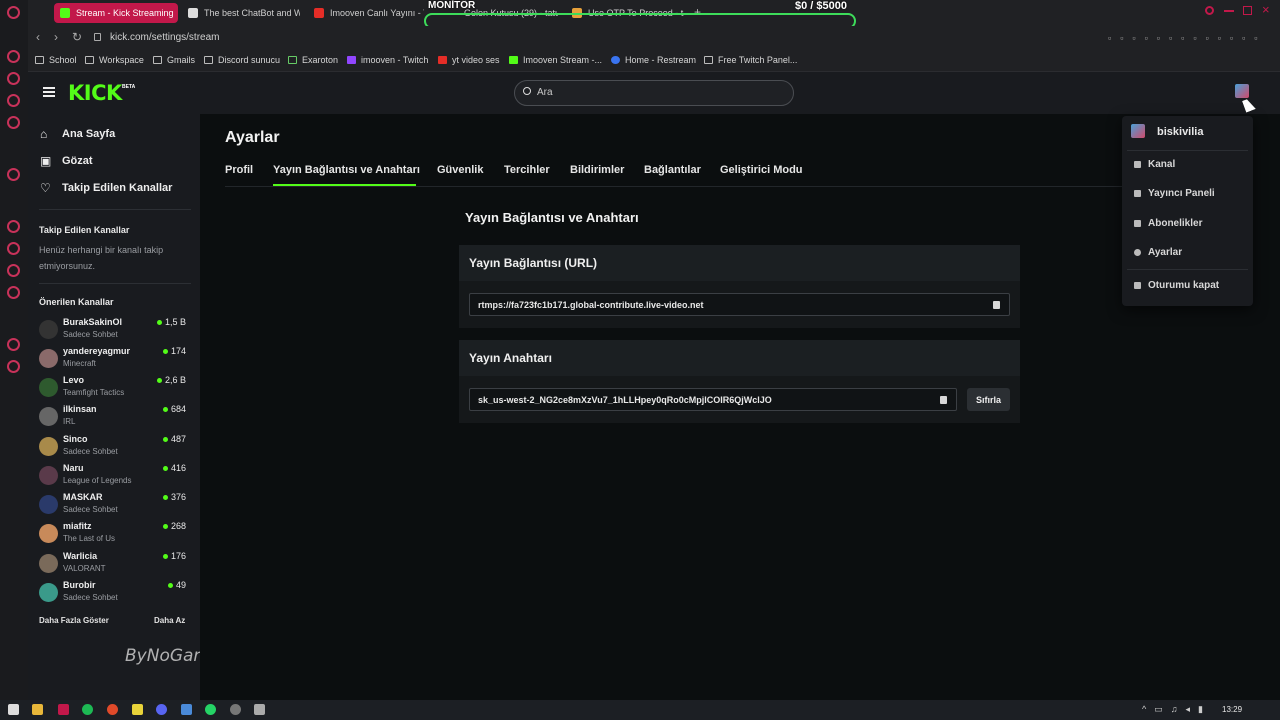 Image resolution: width=1280 pixels, height=720 pixels. I want to click on tab-preferences: Tercihler, so click(527, 170).